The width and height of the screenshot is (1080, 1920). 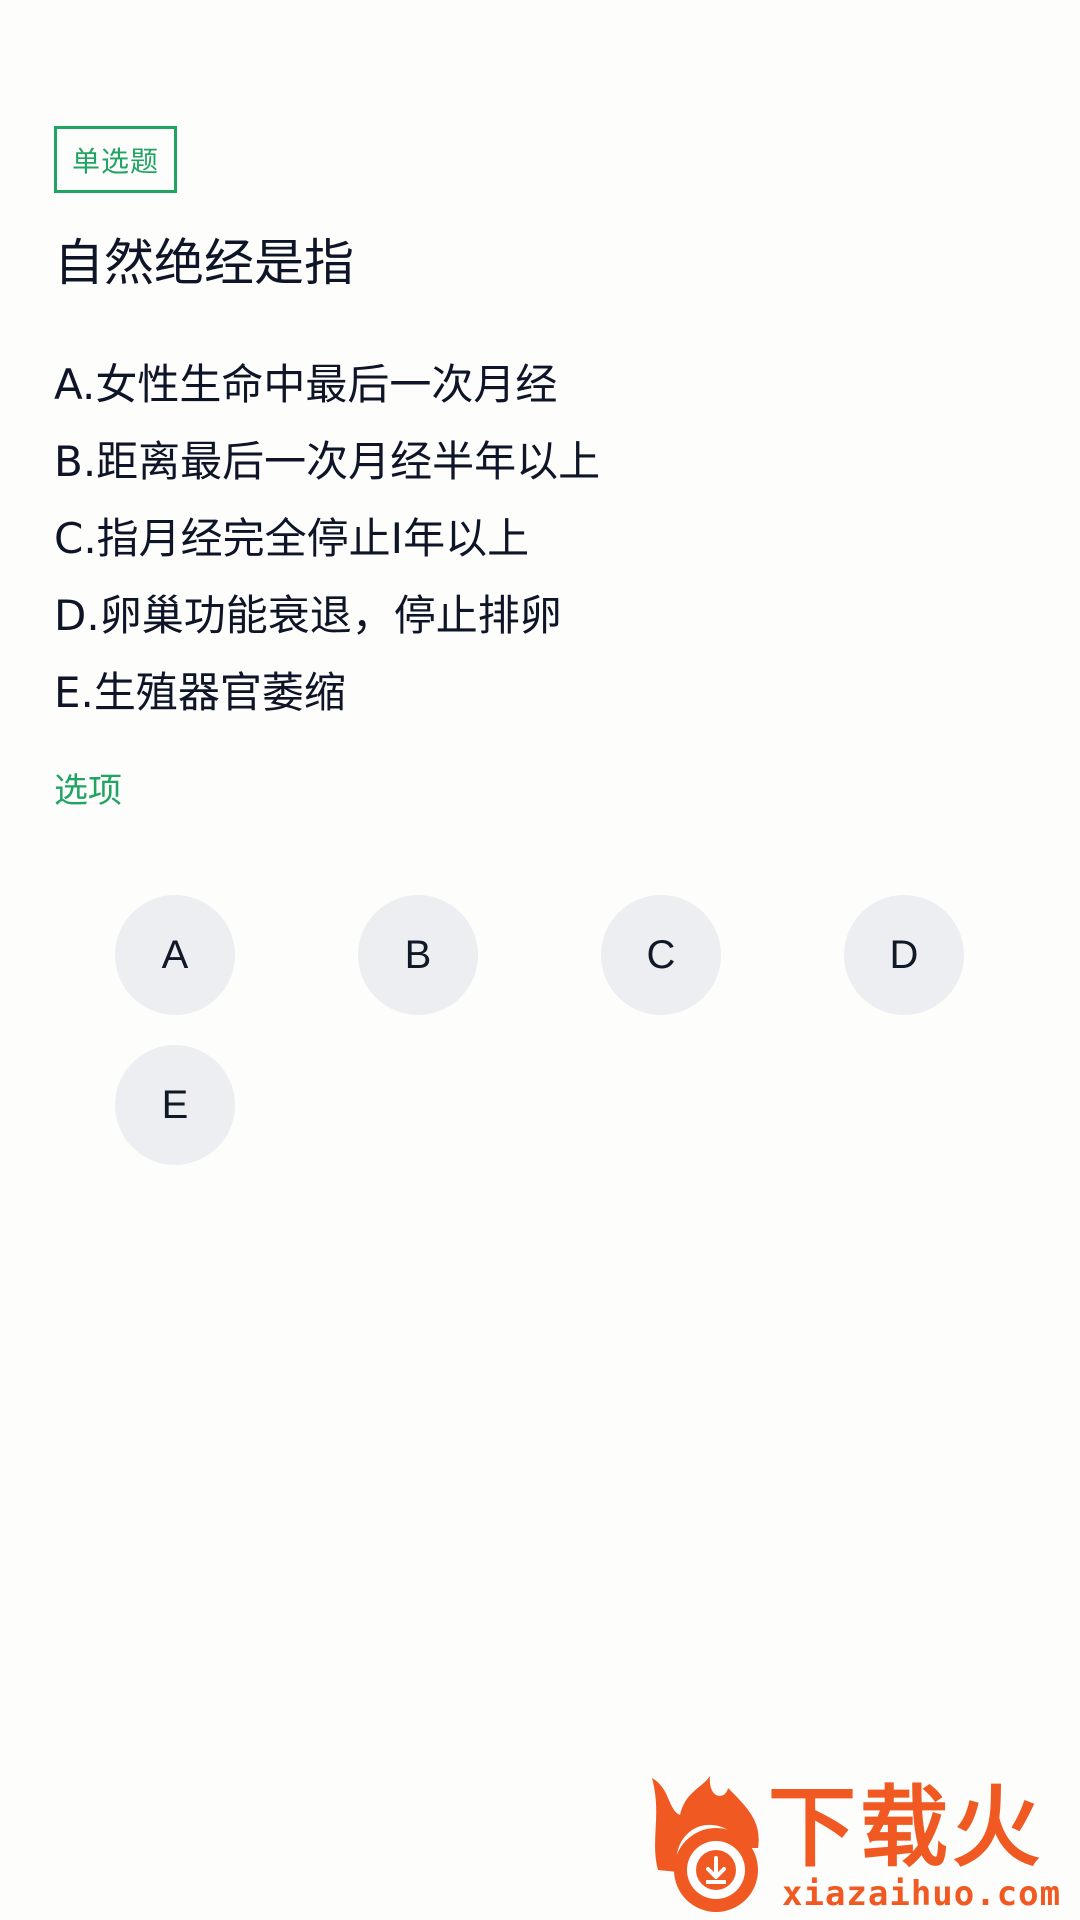 I want to click on choices-section-label: 选项, so click(x=88, y=791).